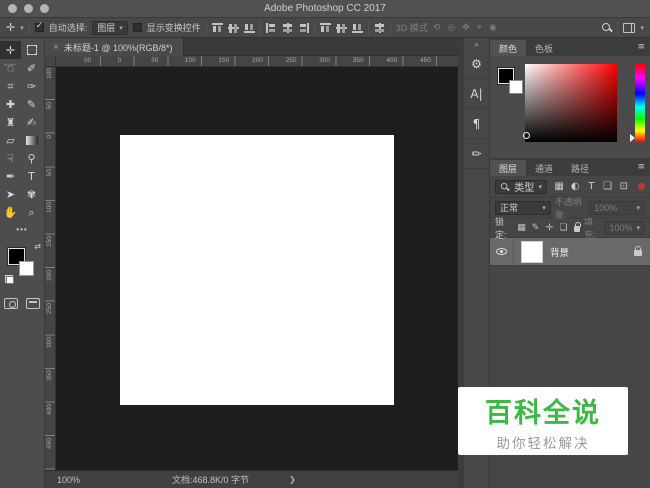 This screenshot has width=650, height=488. I want to click on lock-pixels-icon: ✎, so click(536, 228).